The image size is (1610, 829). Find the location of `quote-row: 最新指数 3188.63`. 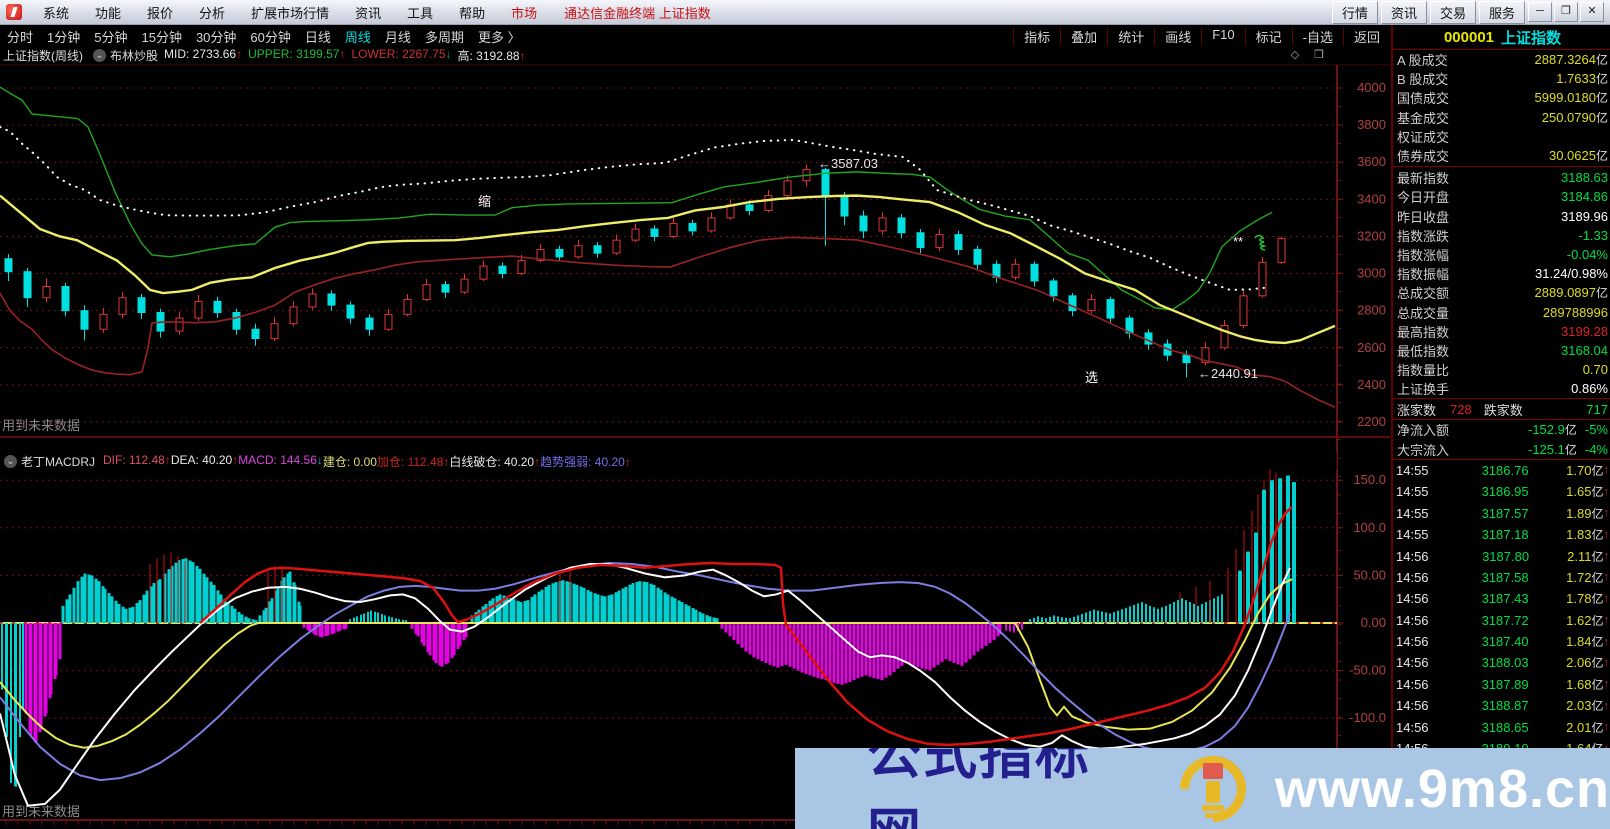

quote-row: 最新指数 3188.63 is located at coordinates (1501, 177).